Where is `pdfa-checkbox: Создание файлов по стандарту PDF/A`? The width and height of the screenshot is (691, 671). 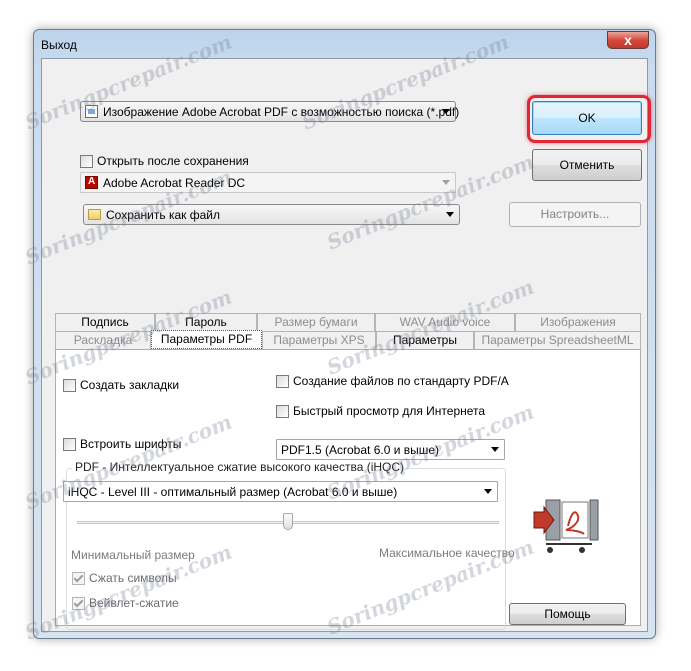
pdfa-checkbox: Создание файлов по стандарту PDF/A is located at coordinates (392, 381).